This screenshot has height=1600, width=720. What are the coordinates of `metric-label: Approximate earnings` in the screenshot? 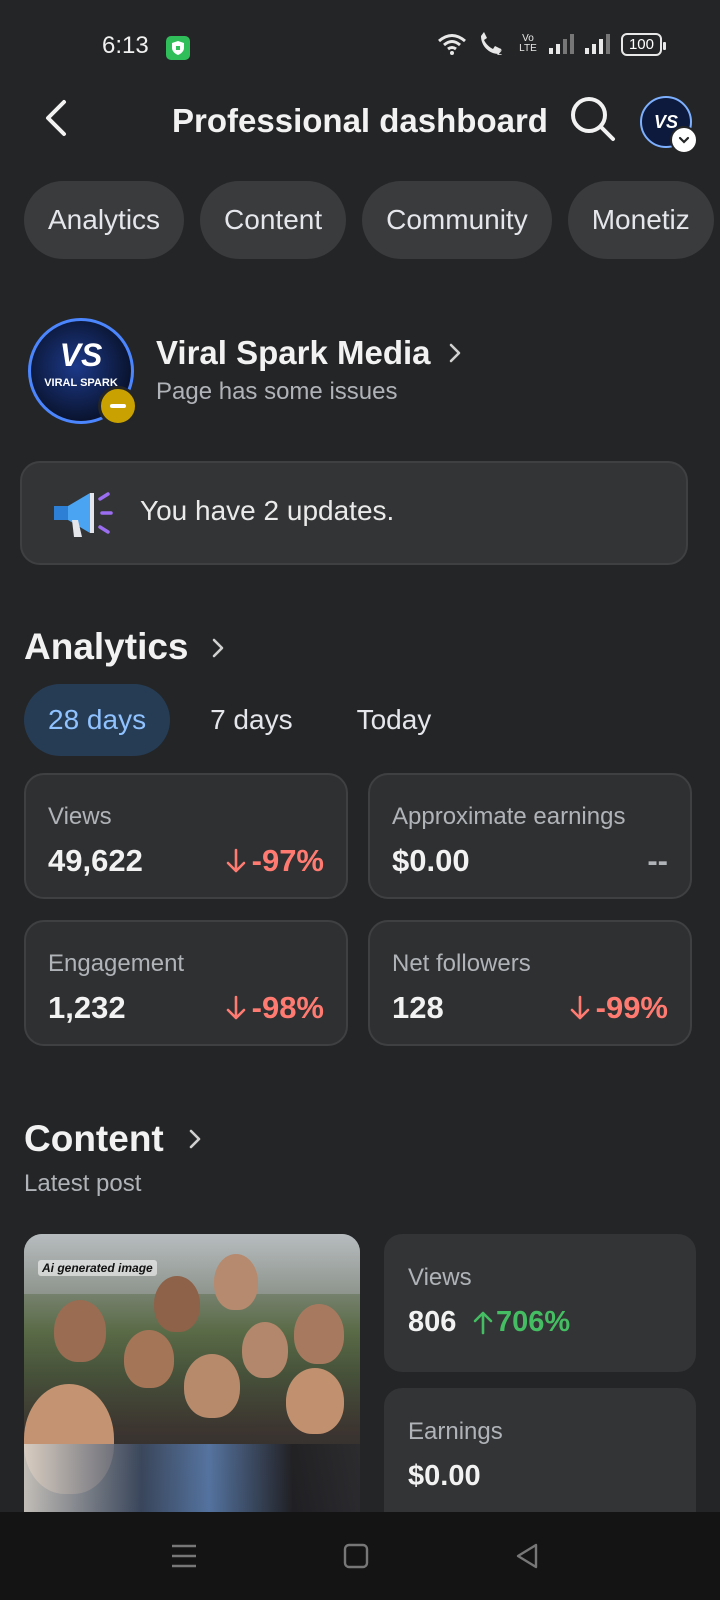 It's located at (509, 816).